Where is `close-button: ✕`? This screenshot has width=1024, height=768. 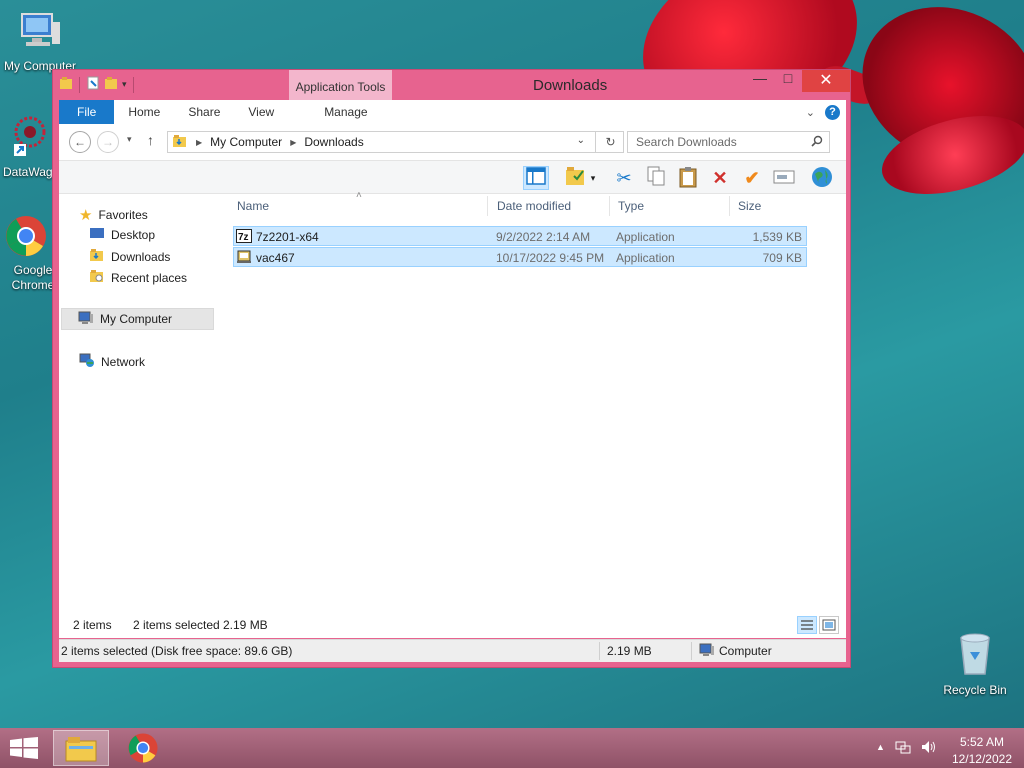
close-button: ✕ is located at coordinates (826, 81).